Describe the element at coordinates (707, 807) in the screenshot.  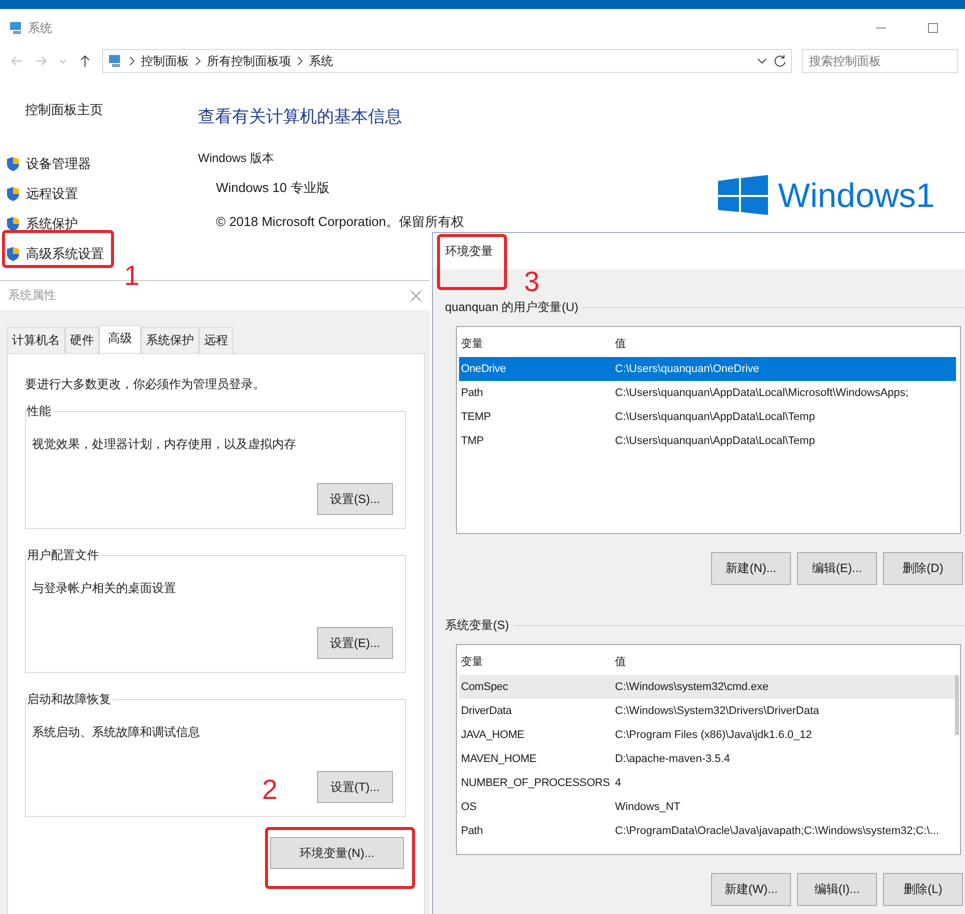
I see `list-row: OS Windows_NT` at that location.